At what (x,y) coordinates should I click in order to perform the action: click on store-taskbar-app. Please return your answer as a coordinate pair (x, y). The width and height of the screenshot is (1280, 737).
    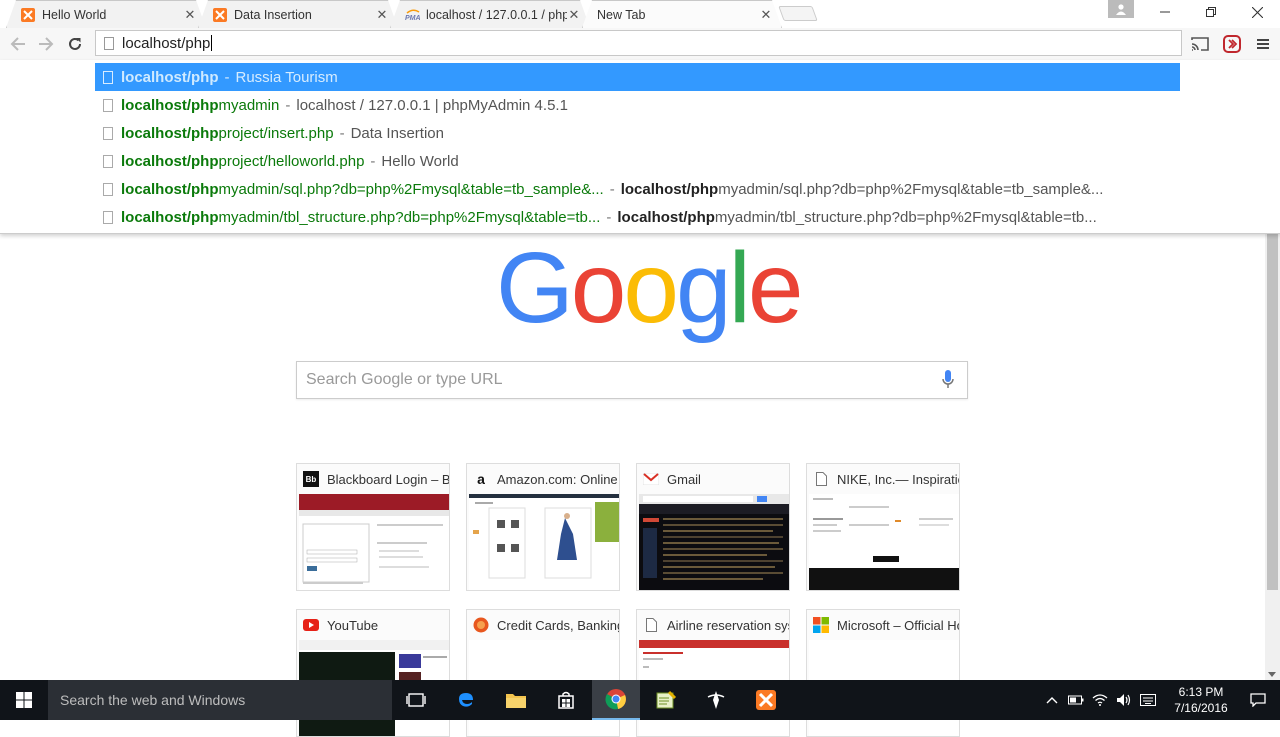
    Looking at the image, I should click on (566, 700).